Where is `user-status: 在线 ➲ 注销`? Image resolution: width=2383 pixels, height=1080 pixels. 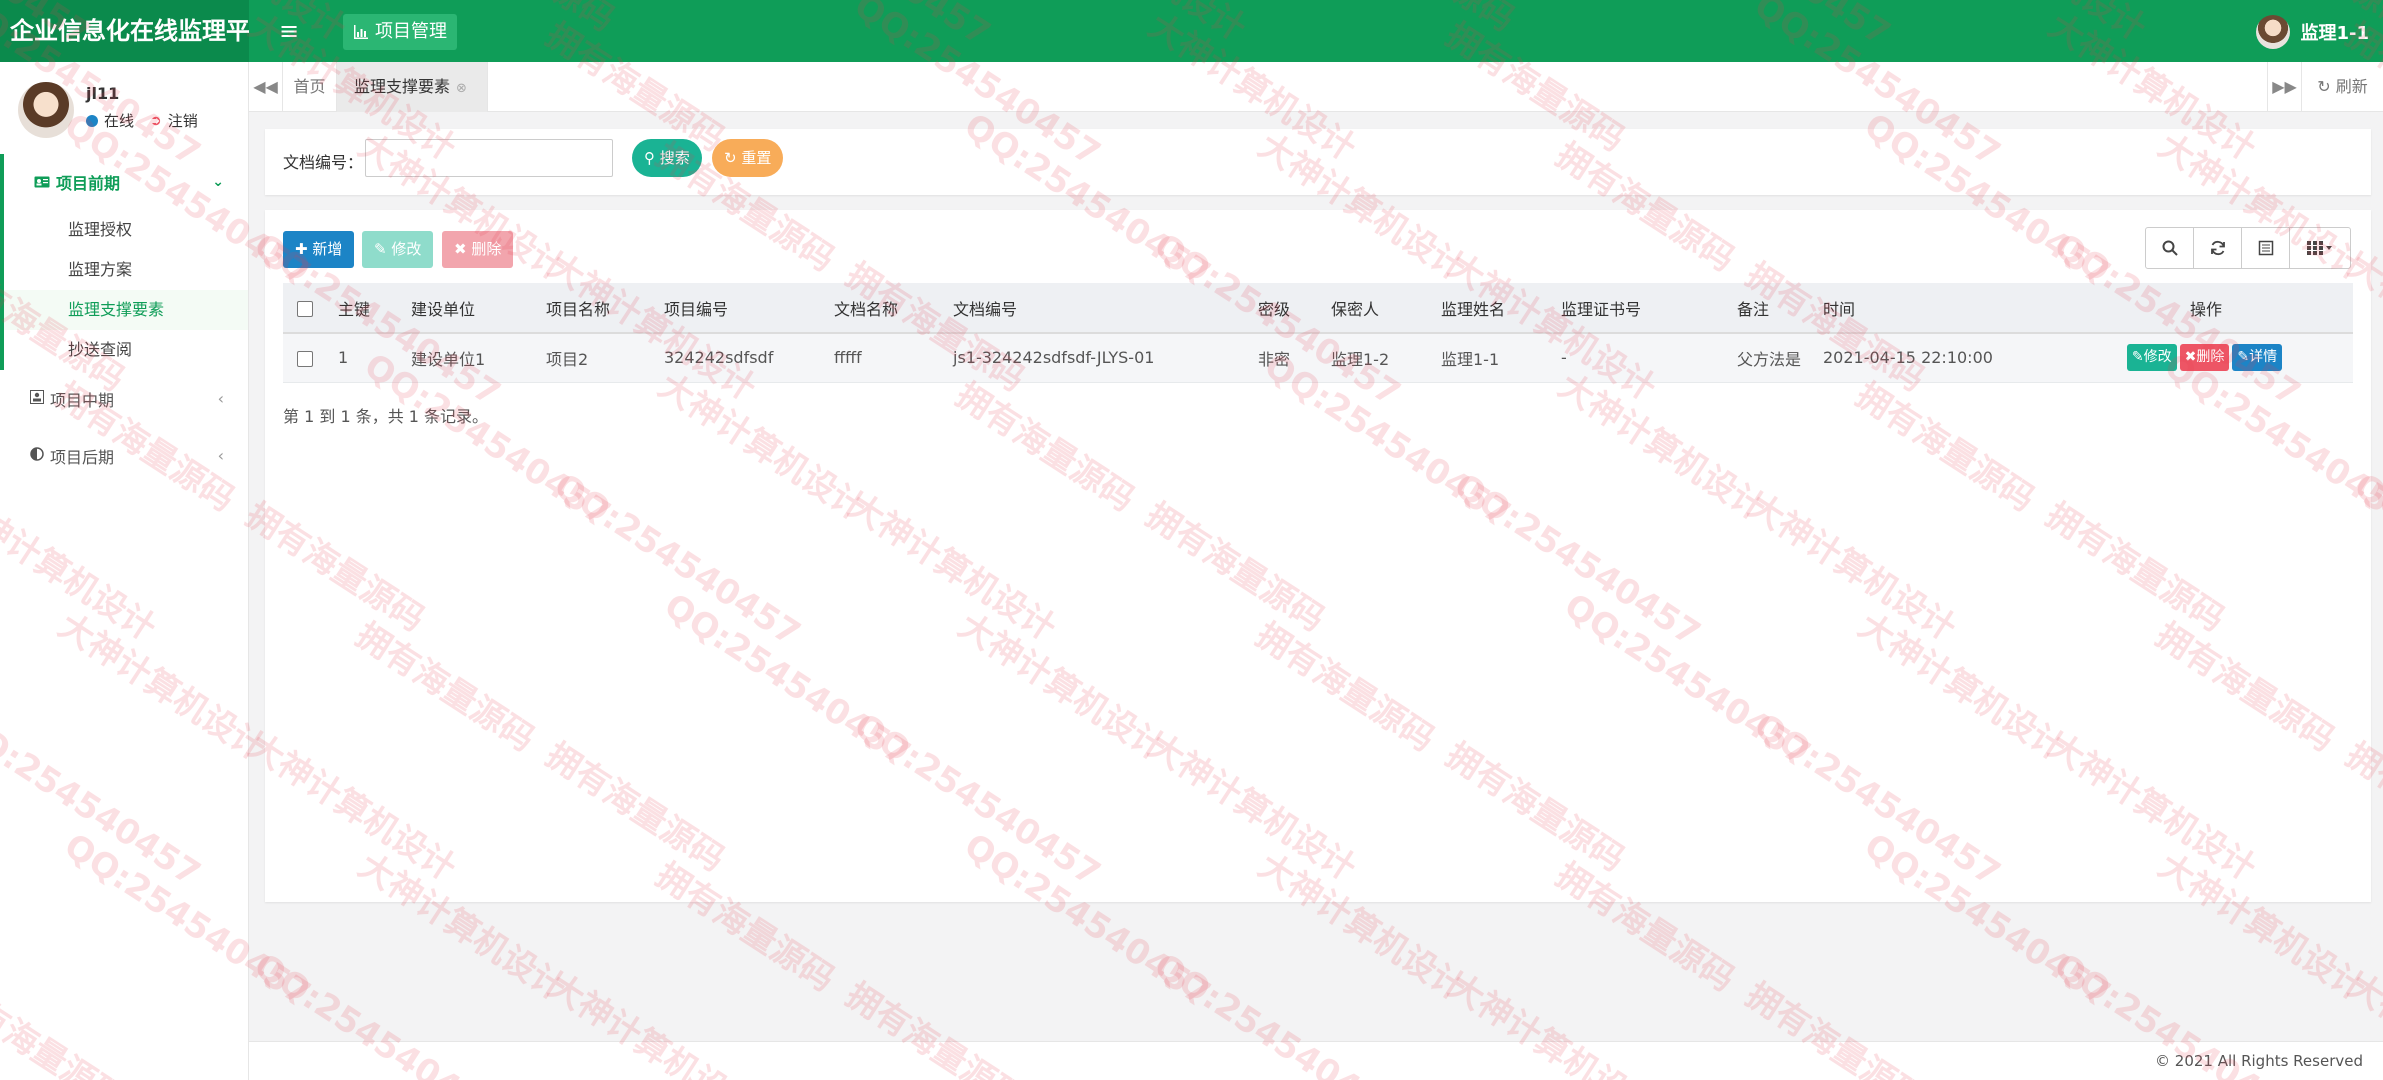 user-status: 在线 ➲ 注销 is located at coordinates (142, 120).